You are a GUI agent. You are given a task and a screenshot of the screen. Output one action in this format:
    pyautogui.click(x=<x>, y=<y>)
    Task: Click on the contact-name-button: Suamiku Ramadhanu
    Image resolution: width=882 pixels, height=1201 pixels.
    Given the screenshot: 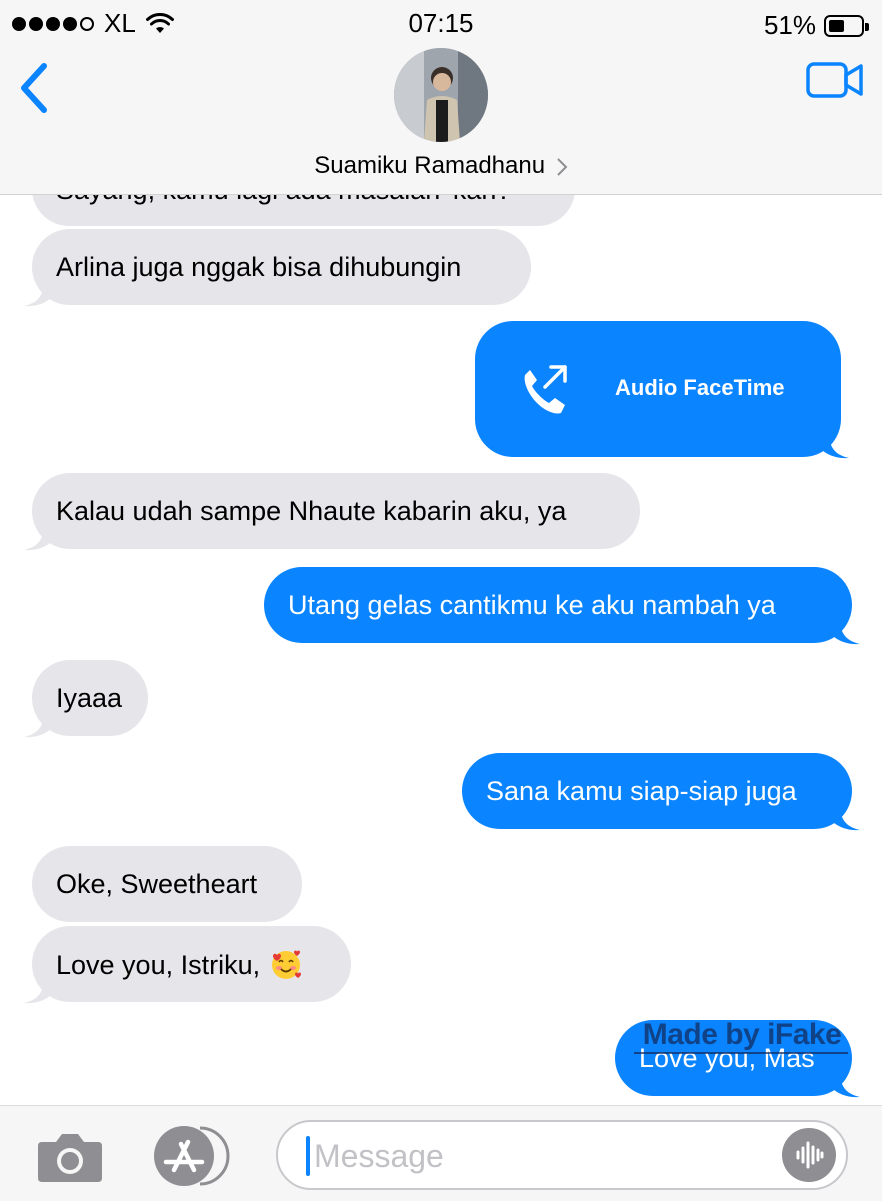 What is the action you would take?
    pyautogui.click(x=441, y=166)
    